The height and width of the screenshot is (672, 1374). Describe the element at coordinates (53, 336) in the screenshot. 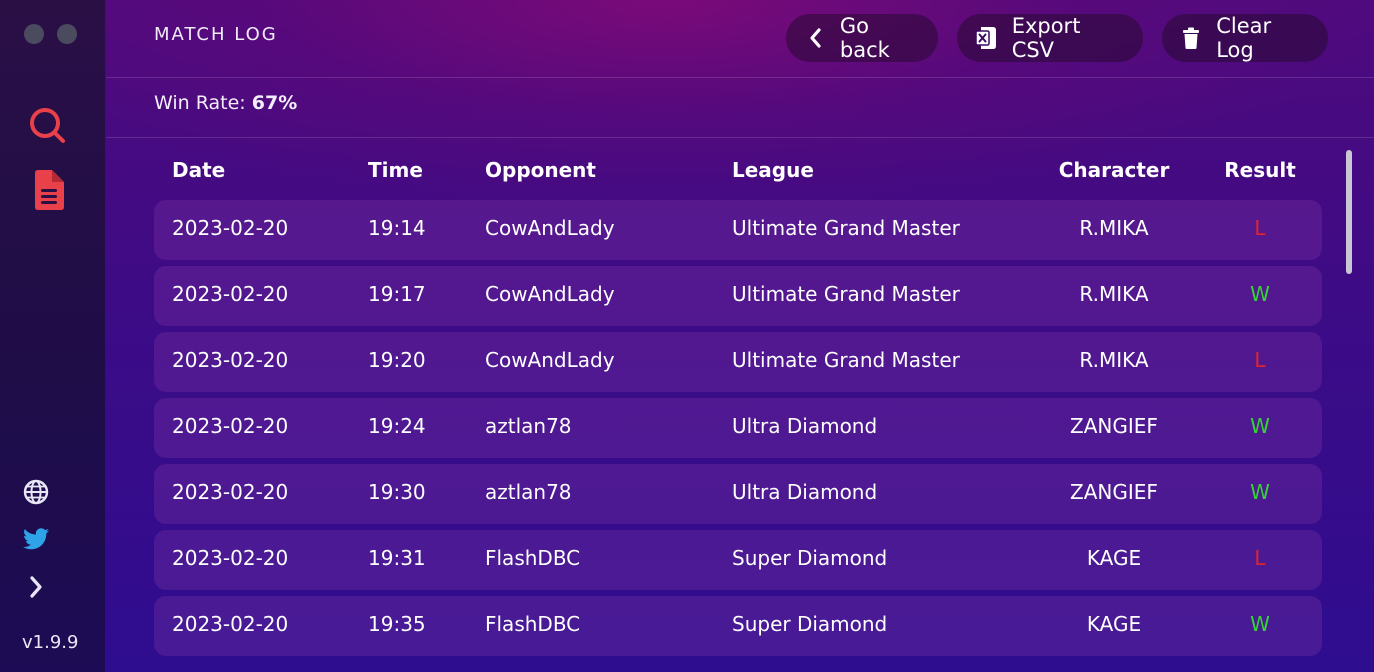

I see `sidebar: v1.9.9` at that location.